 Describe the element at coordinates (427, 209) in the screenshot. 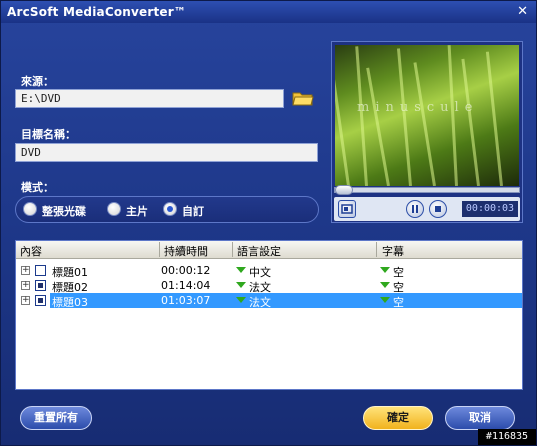

I see `playback-controls: 00:00:03` at that location.